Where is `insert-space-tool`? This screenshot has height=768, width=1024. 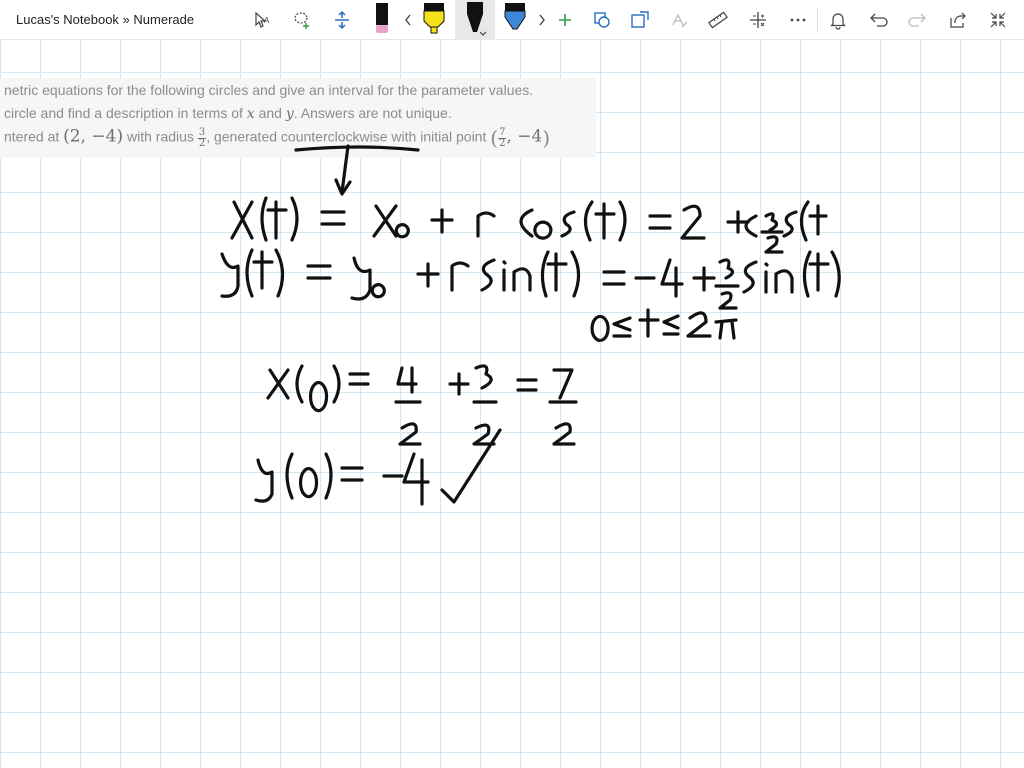 insert-space-tool is located at coordinates (342, 20).